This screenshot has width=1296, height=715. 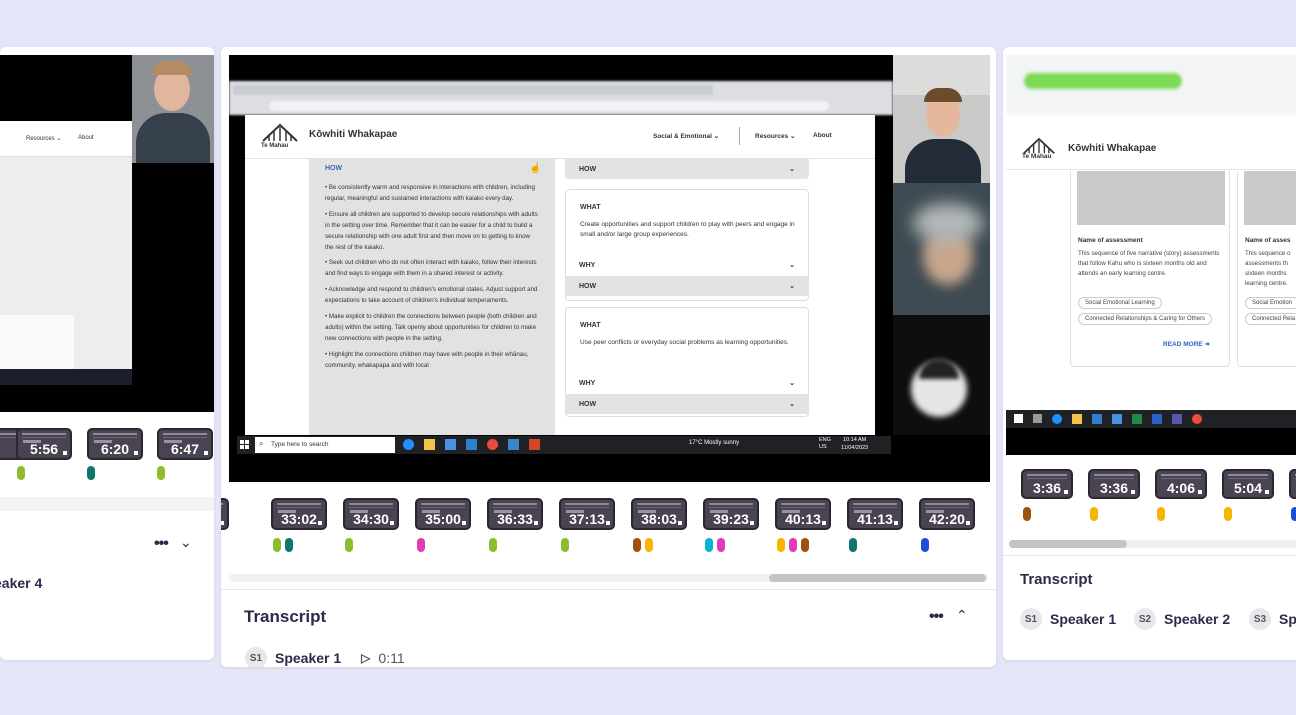 What do you see at coordinates (588, 404) in the screenshot?
I see `accordion-label: HOW` at bounding box center [588, 404].